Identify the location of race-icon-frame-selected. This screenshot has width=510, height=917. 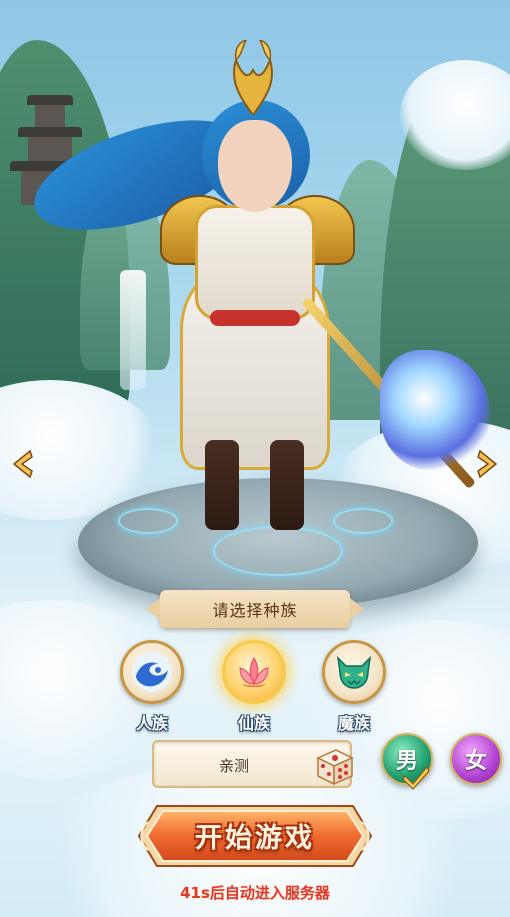
(254, 672).